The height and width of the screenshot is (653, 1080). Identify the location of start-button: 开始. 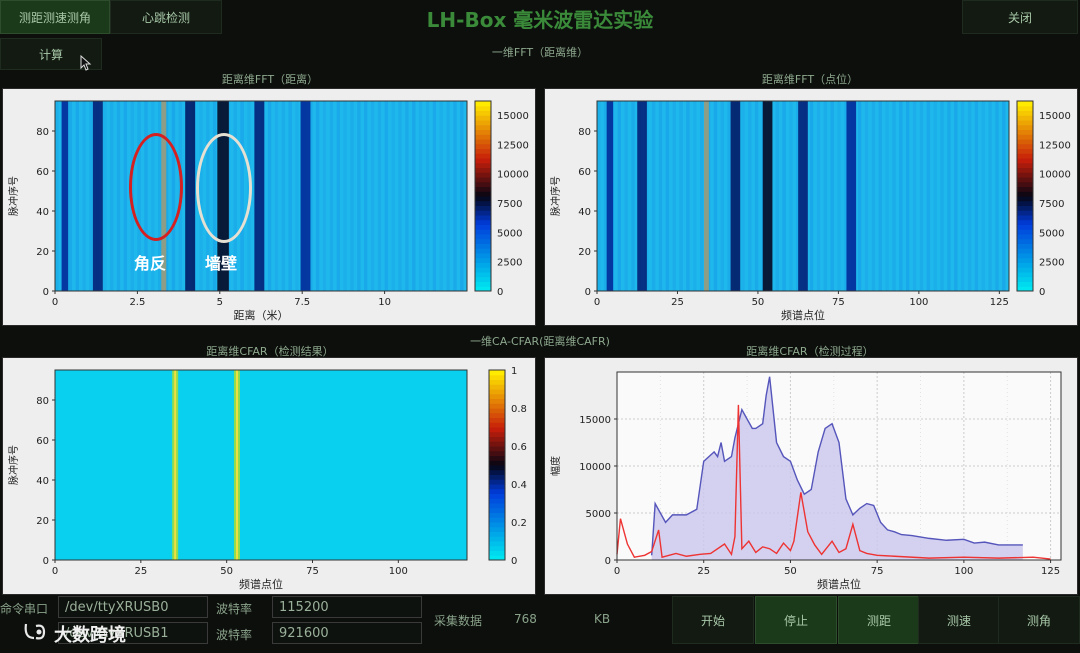
(713, 620).